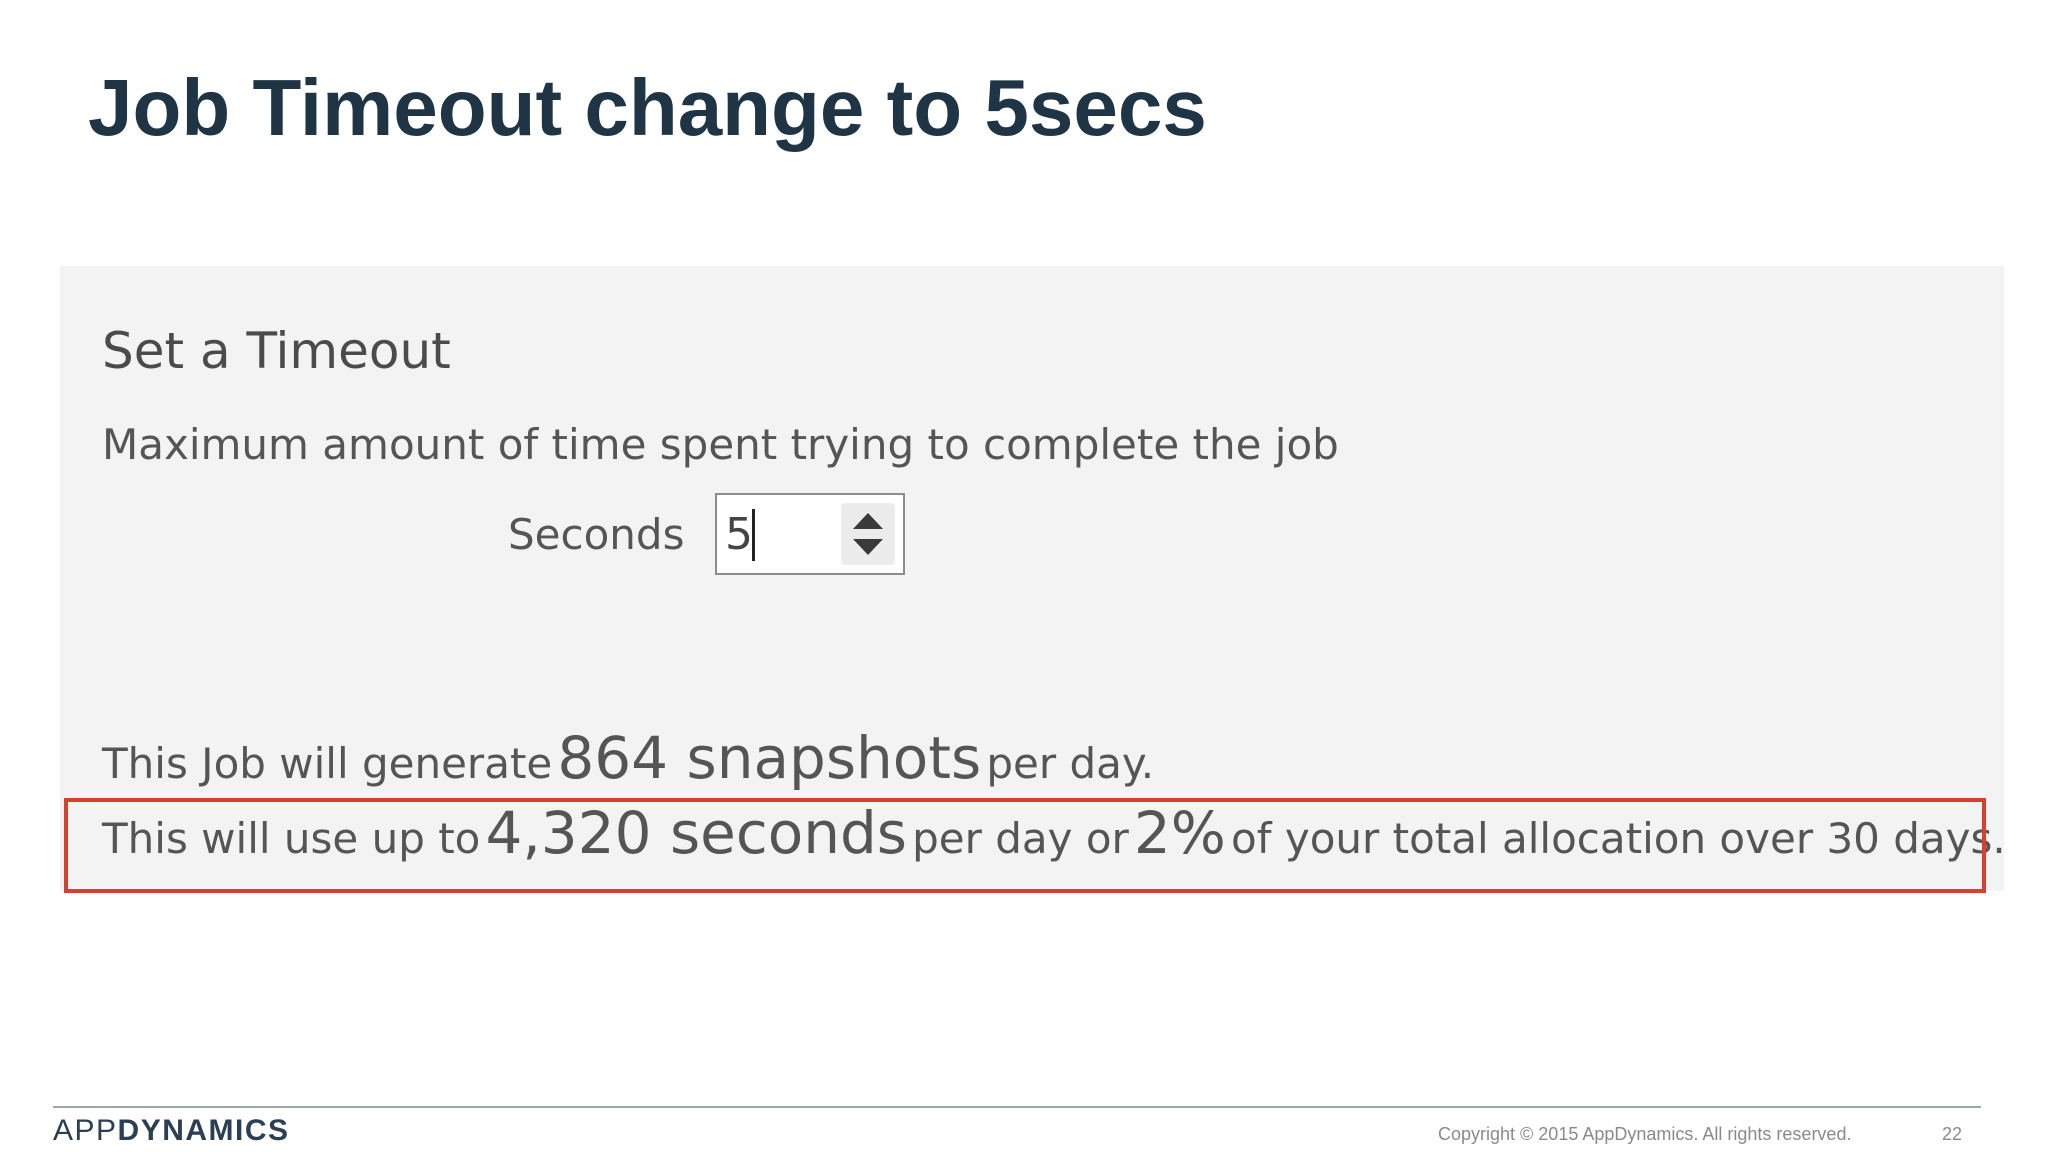  What do you see at coordinates (327, 763) in the screenshot?
I see `snapshots-prefix: This Job will generate` at bounding box center [327, 763].